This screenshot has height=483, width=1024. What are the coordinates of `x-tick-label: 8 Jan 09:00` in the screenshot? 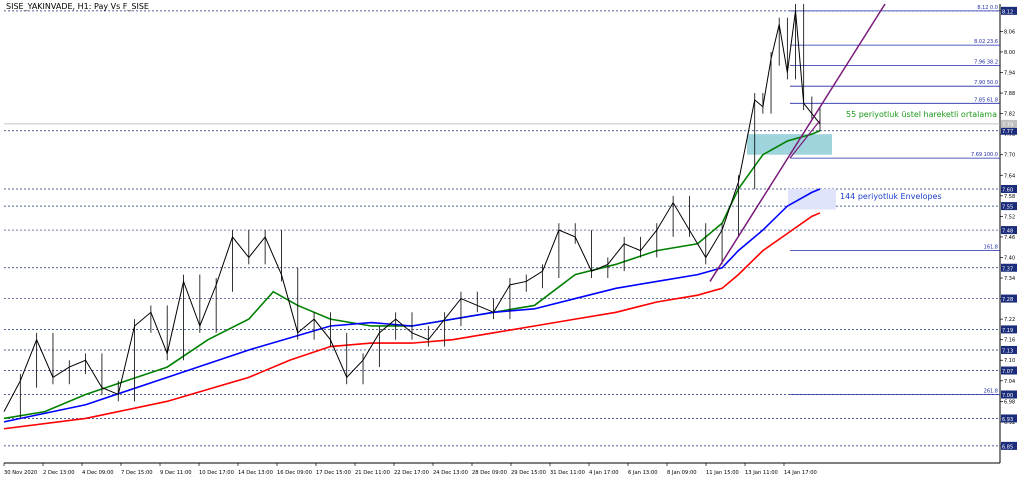 It's located at (682, 473).